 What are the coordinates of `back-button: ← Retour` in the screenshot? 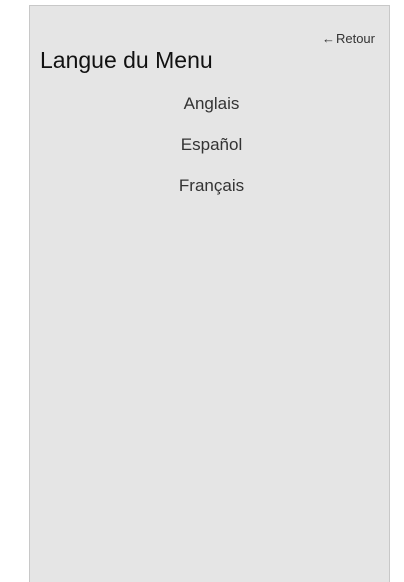 It's located at (348, 38).